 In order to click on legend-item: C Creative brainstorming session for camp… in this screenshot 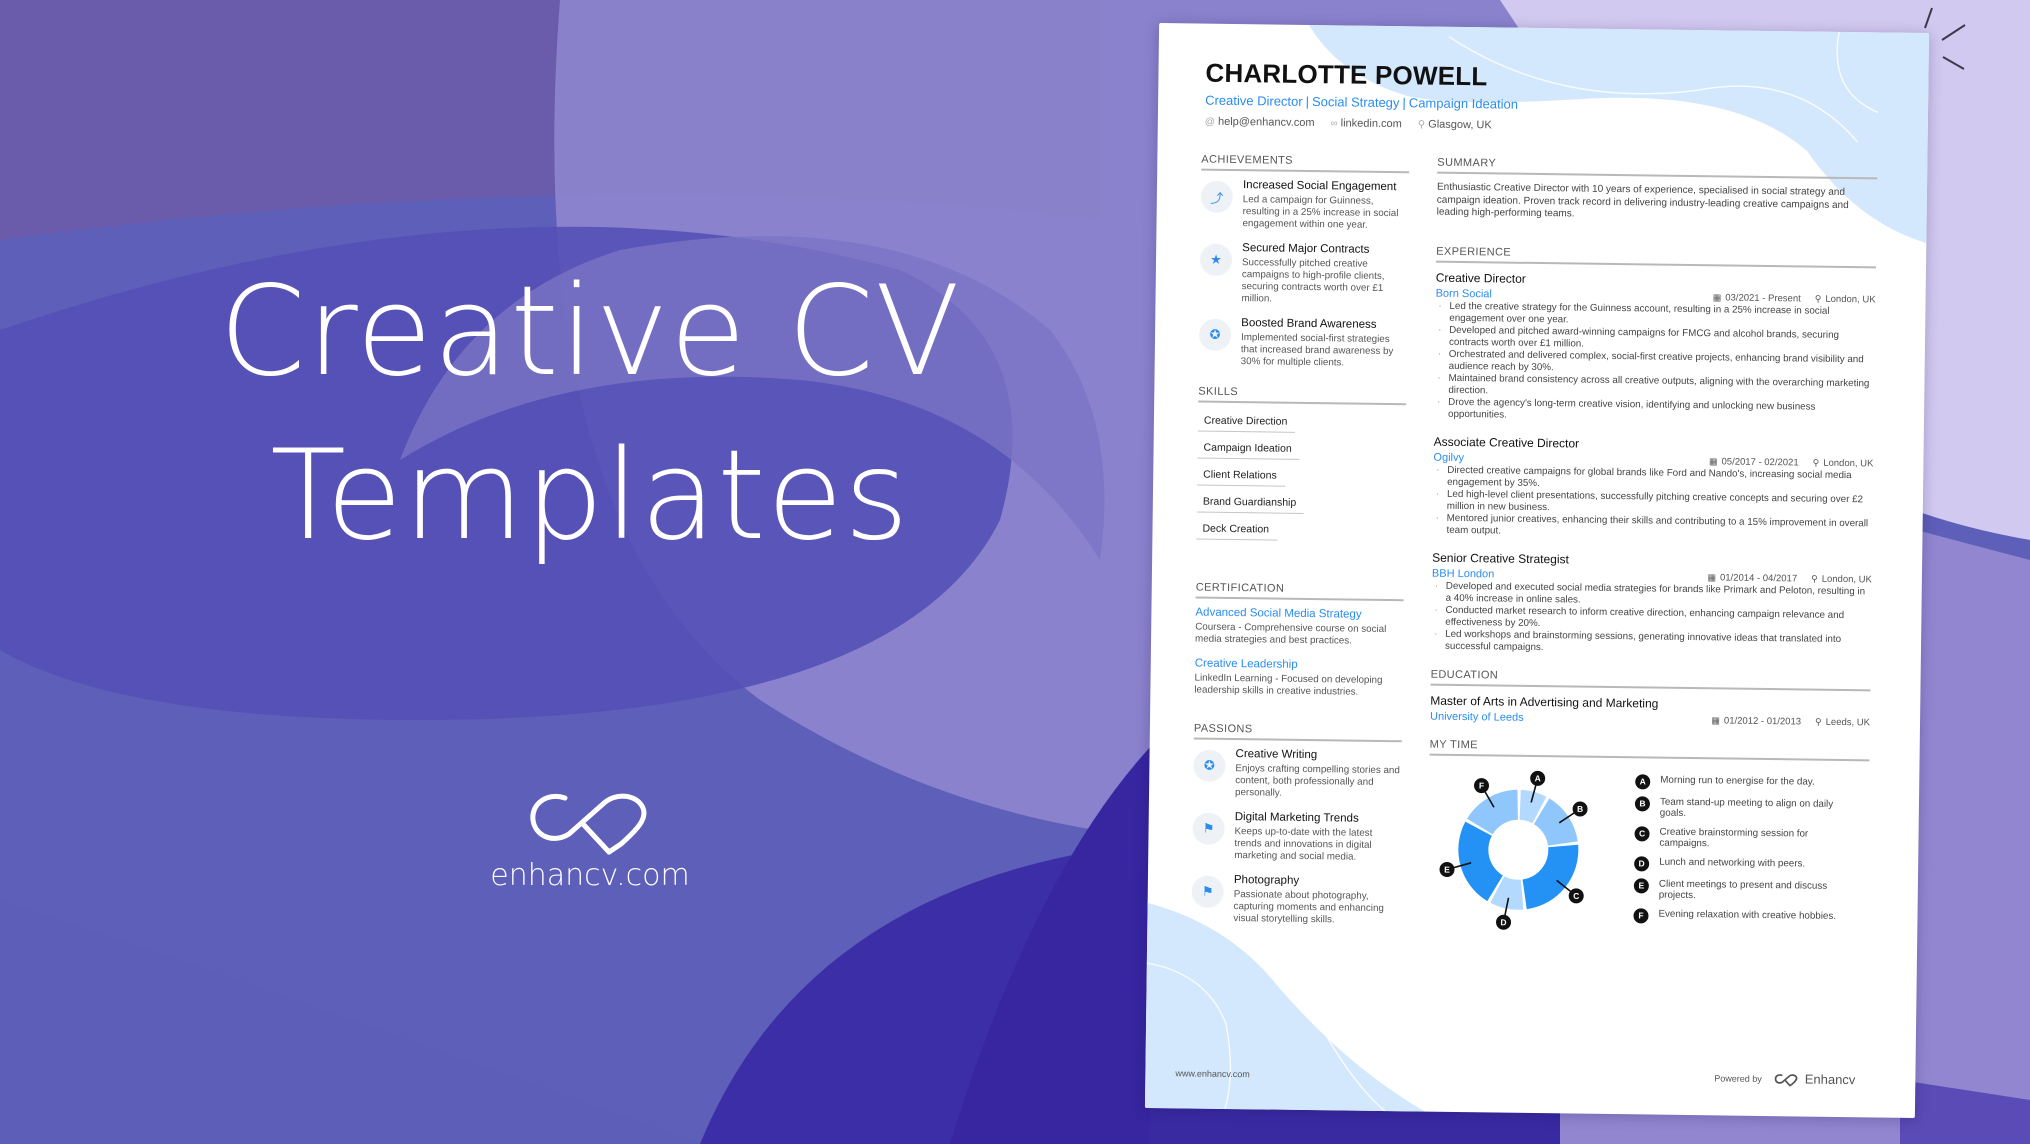, I will do `click(1751, 838)`.